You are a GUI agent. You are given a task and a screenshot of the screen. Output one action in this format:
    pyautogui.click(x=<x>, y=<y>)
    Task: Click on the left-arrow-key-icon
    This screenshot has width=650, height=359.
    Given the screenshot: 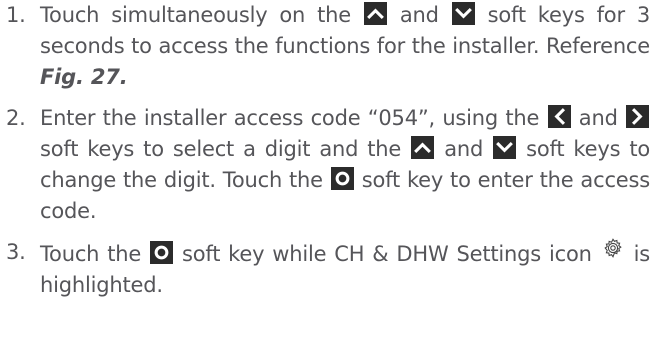 What is the action you would take?
    pyautogui.click(x=559, y=116)
    